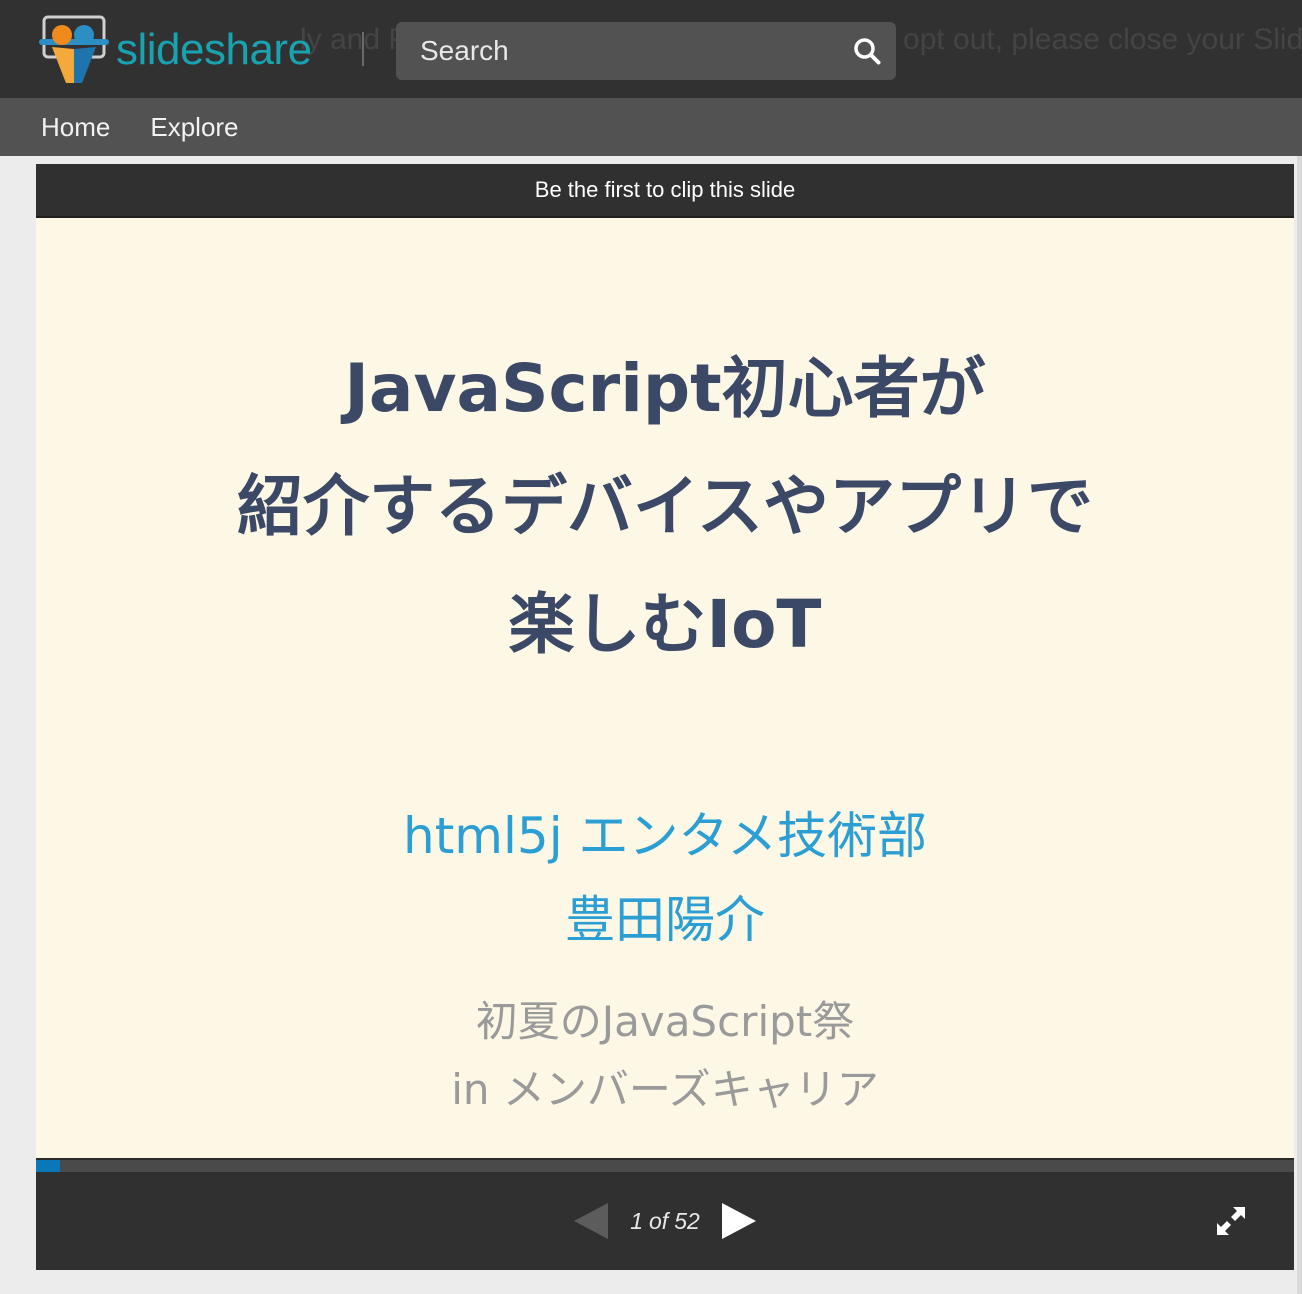  I want to click on slide-event-line: 初夏のJavaScript祭, so click(665, 1021).